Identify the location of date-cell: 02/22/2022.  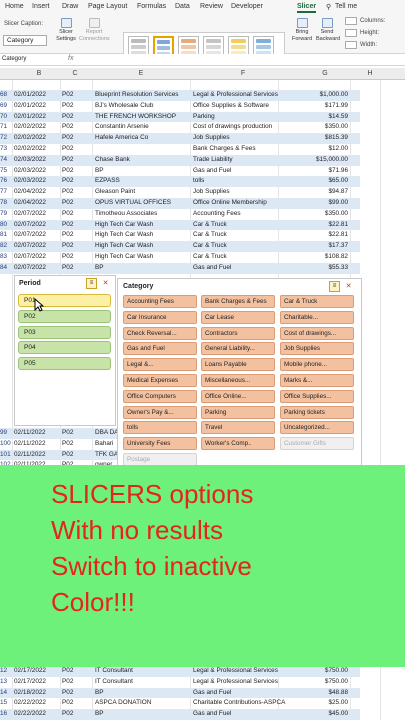
(37, 703).